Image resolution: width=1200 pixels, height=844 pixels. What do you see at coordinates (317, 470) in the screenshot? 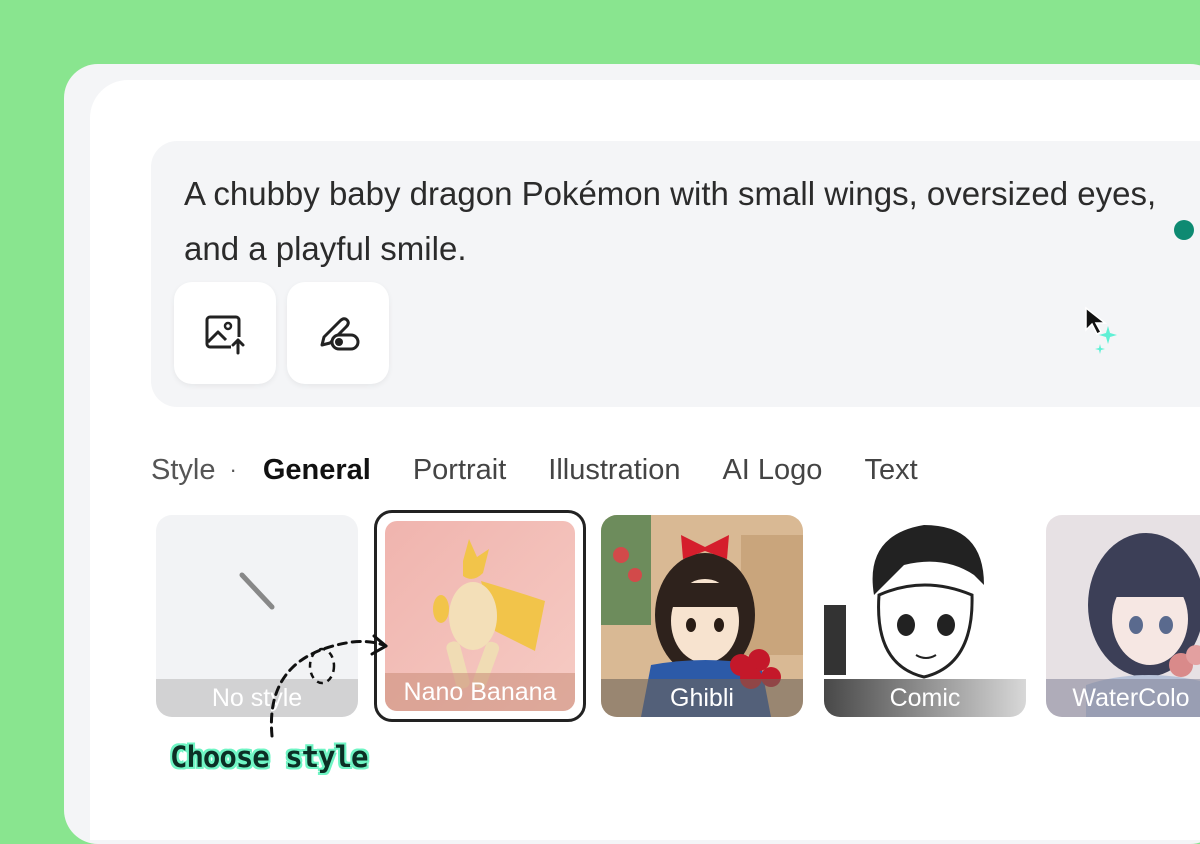
I see `tab-general: General` at bounding box center [317, 470].